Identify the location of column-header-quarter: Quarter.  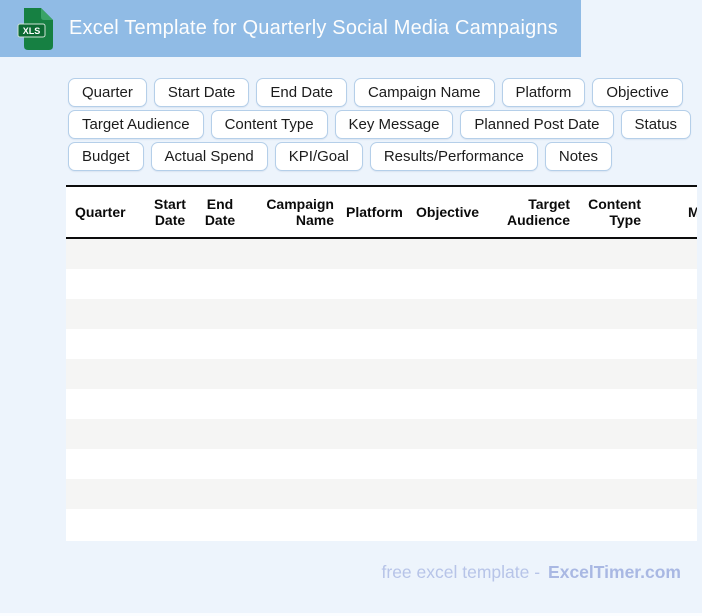
(100, 212).